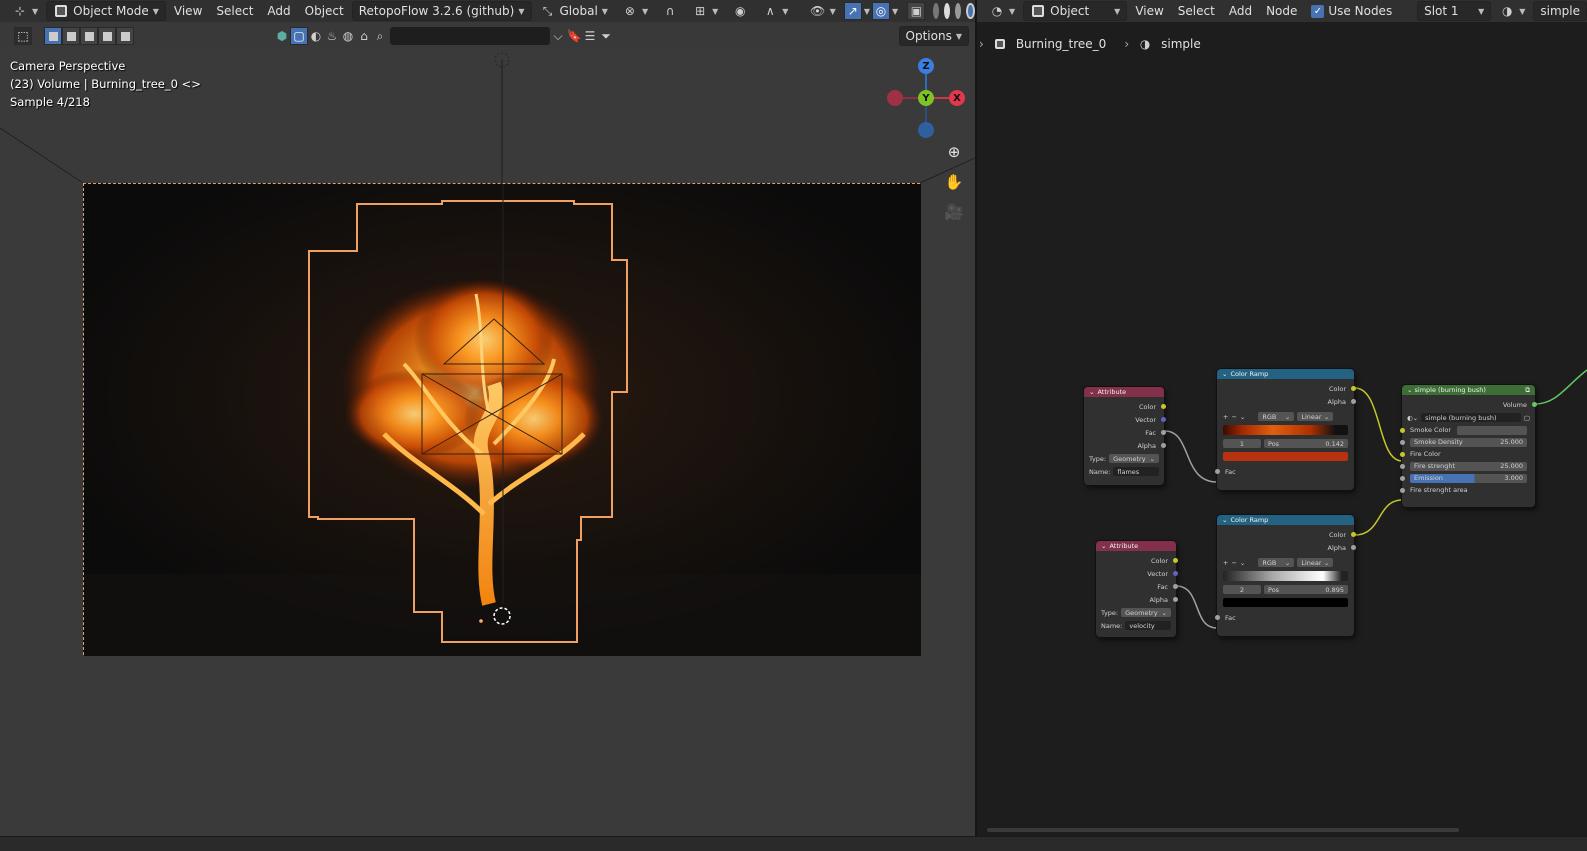  What do you see at coordinates (1351, 11) in the screenshot?
I see `use-nodes-toggle: ✓ Use Nodes` at bounding box center [1351, 11].